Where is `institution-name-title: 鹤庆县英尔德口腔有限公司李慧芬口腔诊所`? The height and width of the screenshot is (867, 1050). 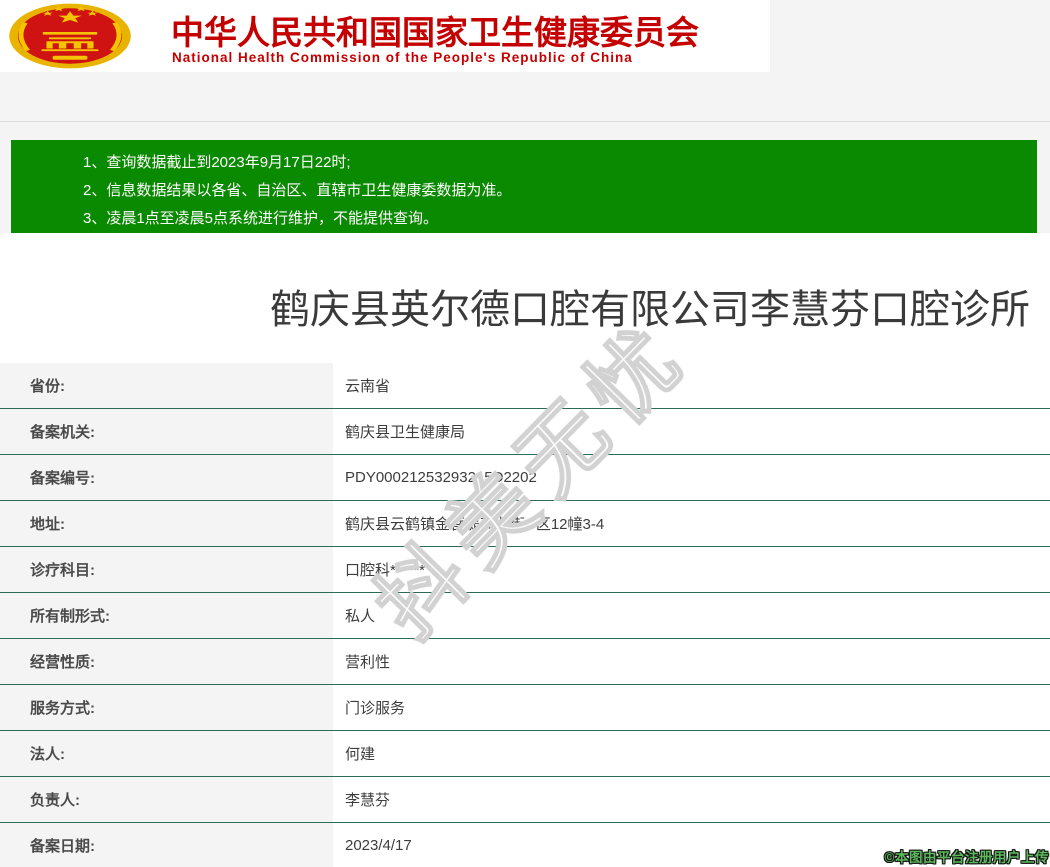
institution-name-title: 鹤庆县英尔德口腔有限公司李慧芬口腔诊所 is located at coordinates (650, 310).